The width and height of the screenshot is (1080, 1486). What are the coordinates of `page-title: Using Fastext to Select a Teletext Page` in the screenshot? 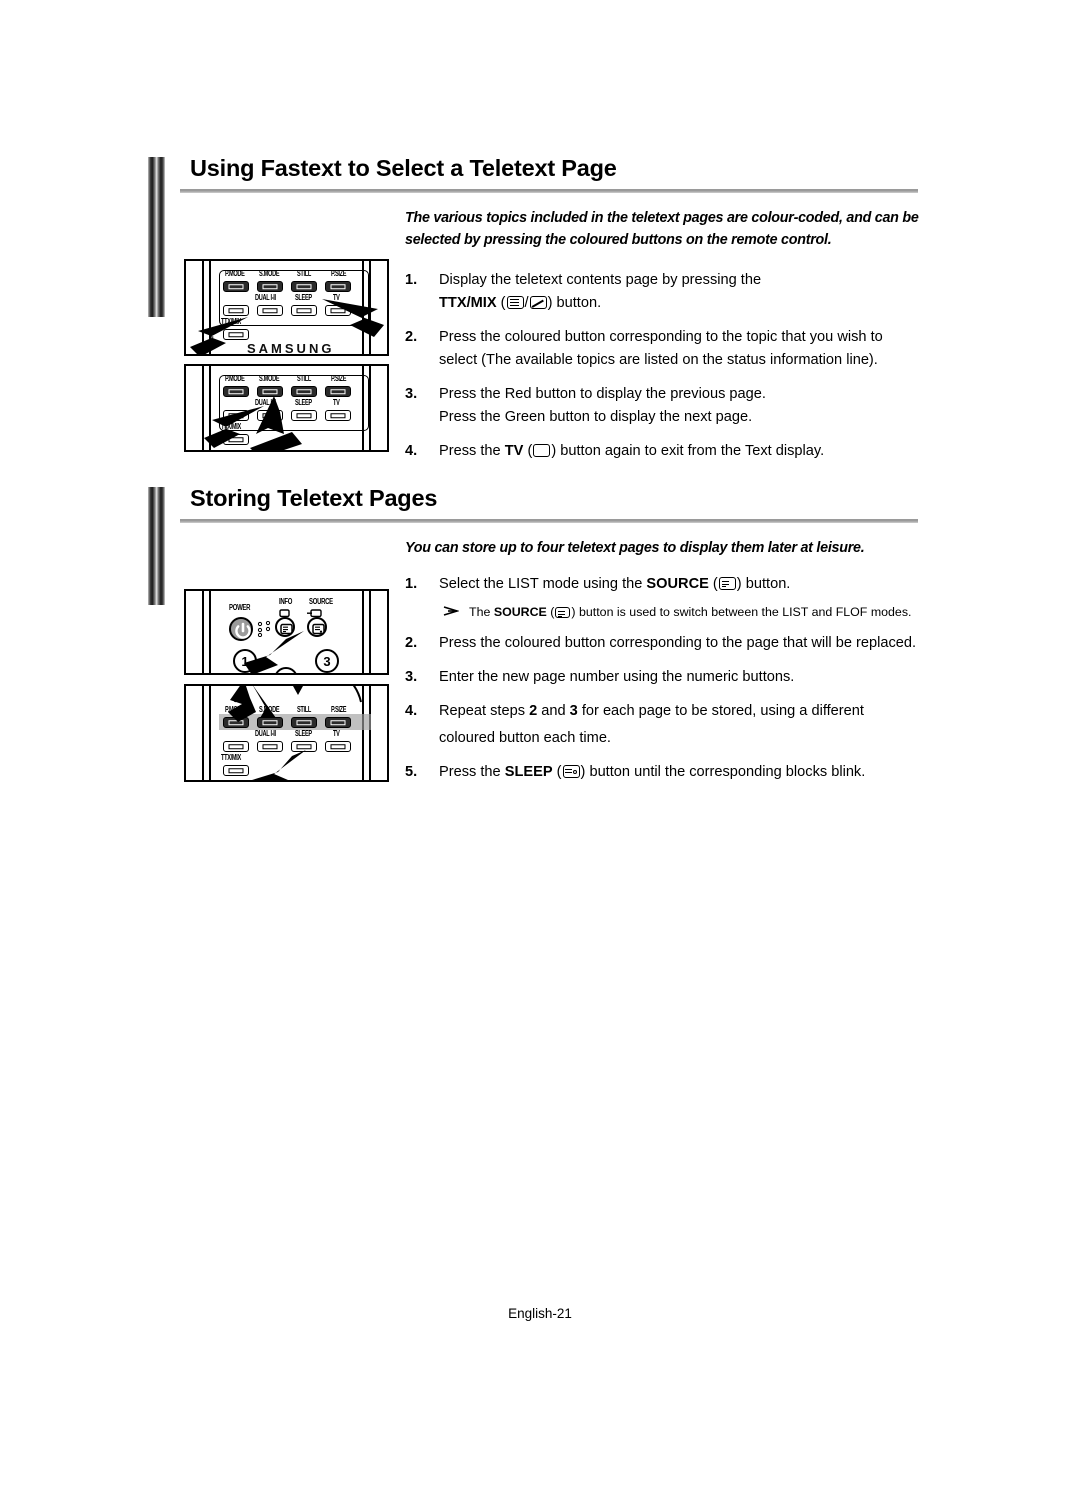 It's located at (403, 168).